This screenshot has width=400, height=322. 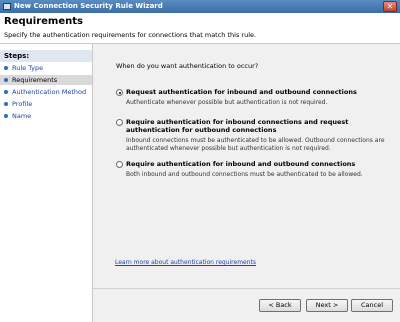 What do you see at coordinates (119, 92) in the screenshot?
I see `radio-request-auth` at bounding box center [119, 92].